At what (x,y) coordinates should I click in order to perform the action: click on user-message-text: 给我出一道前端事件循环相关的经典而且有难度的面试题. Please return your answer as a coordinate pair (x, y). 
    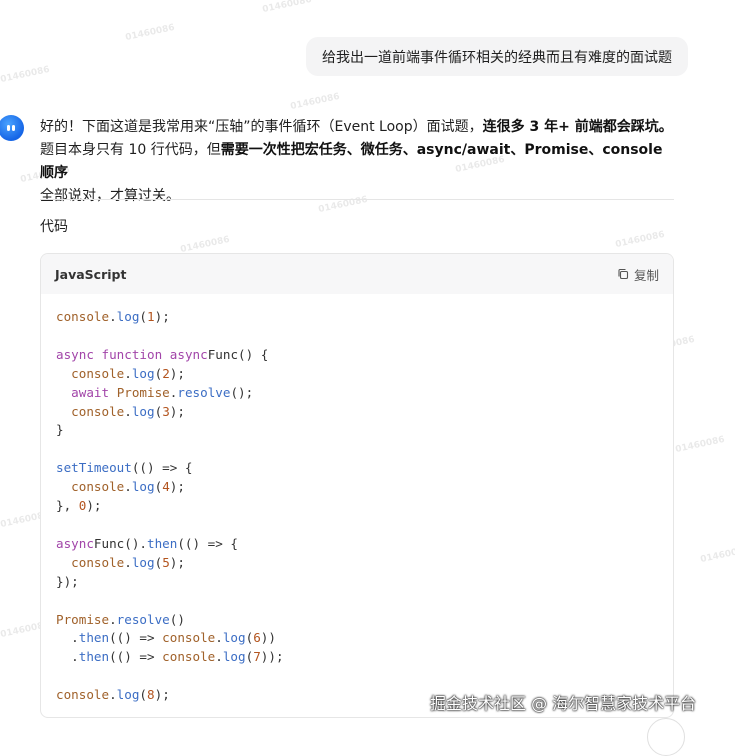
    Looking at the image, I should click on (497, 57).